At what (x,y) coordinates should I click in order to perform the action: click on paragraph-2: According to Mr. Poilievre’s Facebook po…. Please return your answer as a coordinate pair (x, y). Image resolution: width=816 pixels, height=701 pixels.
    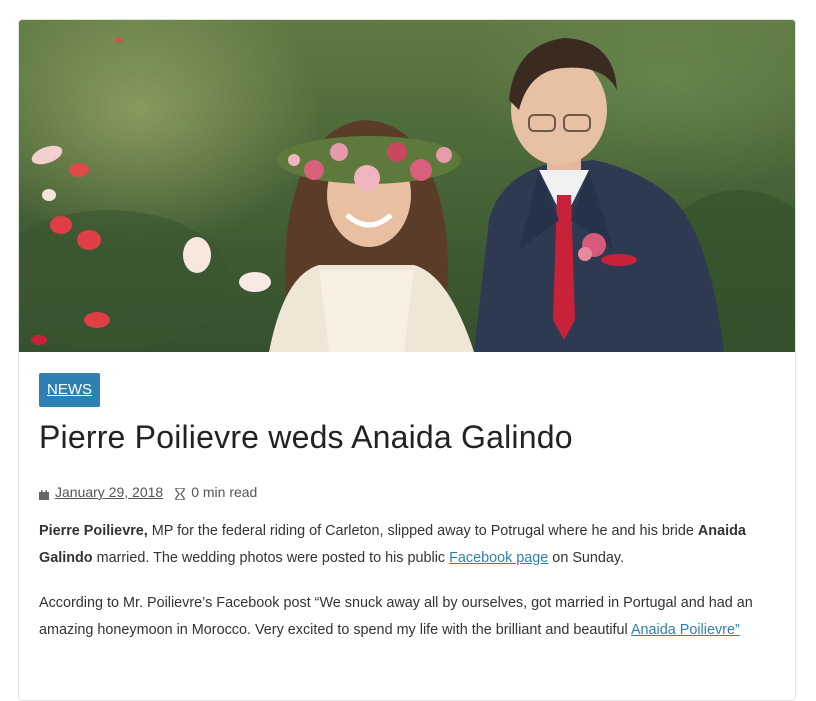
    Looking at the image, I should click on (396, 616).